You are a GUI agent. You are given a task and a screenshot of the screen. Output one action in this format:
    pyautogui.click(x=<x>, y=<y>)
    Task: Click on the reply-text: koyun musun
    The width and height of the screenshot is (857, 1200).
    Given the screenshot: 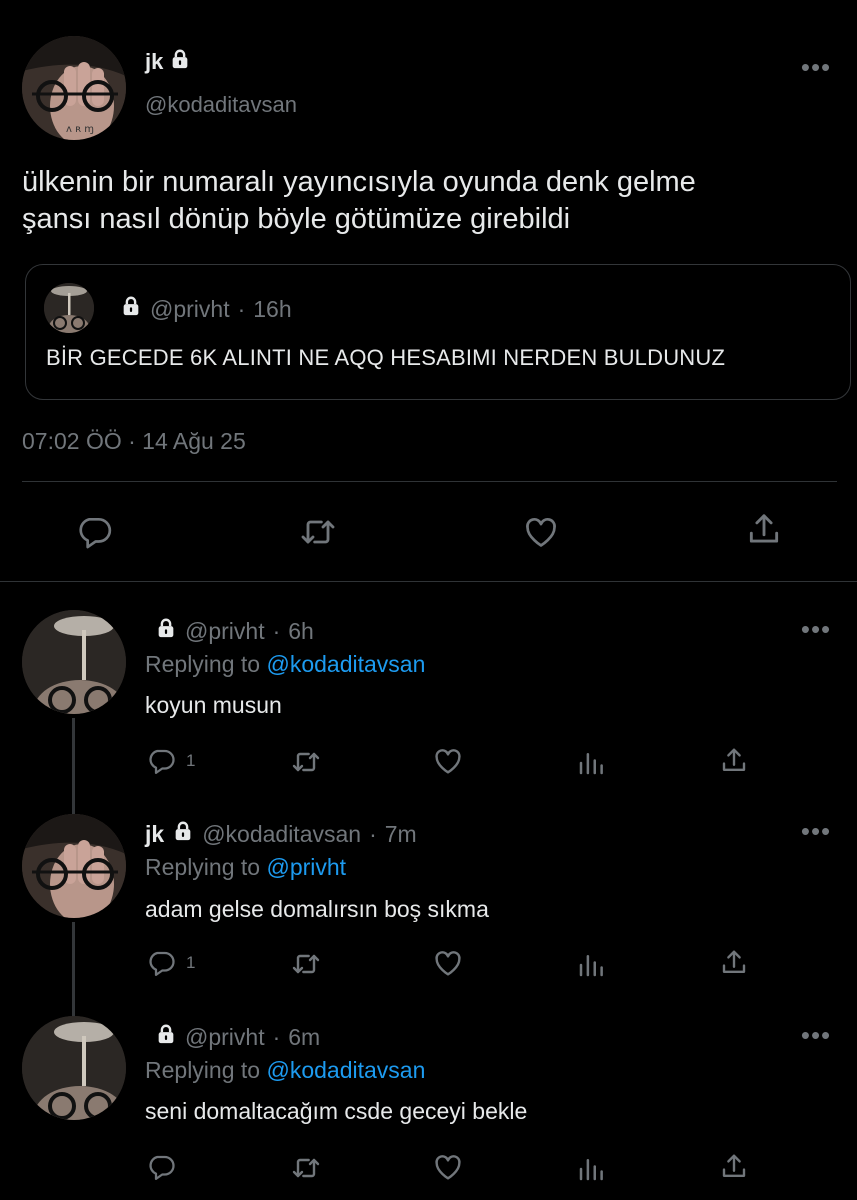 What is the action you would take?
    pyautogui.click(x=213, y=705)
    